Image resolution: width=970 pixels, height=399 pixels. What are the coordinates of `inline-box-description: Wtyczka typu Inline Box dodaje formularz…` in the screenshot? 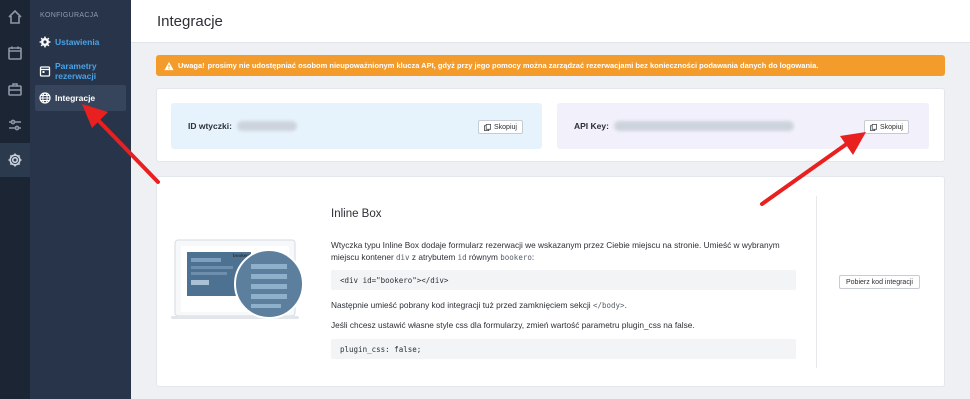 It's located at (566, 251).